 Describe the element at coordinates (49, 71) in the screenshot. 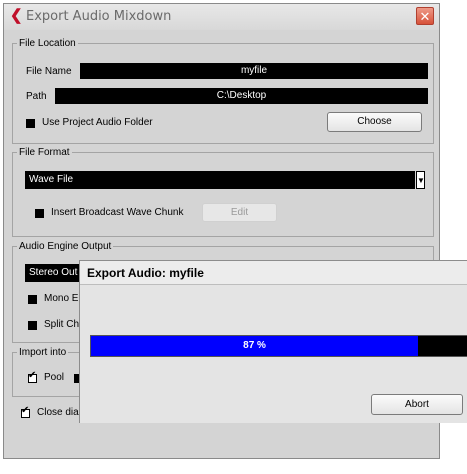

I see `file-name-label: File Name` at that location.